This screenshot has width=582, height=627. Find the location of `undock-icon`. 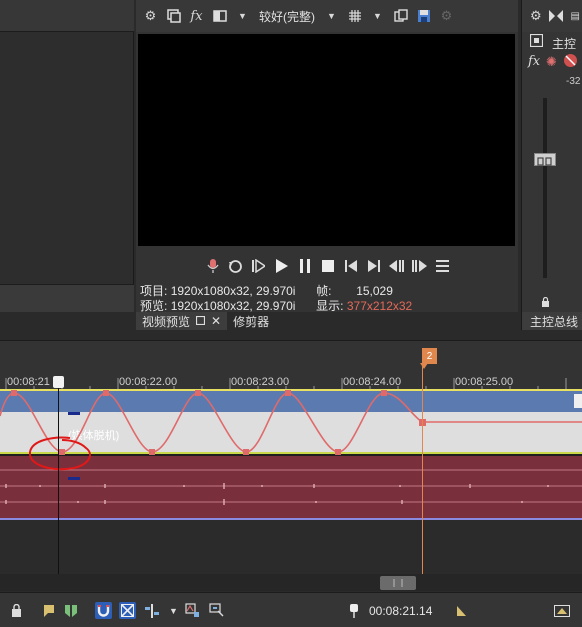

undock-icon is located at coordinates (200, 321).